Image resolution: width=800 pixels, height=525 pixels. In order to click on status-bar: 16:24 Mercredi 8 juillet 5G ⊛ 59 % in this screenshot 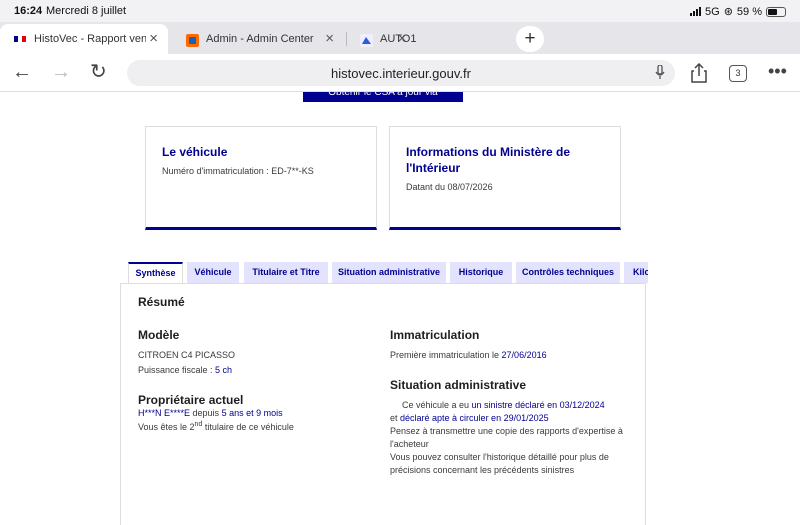, I will do `click(400, 11)`.